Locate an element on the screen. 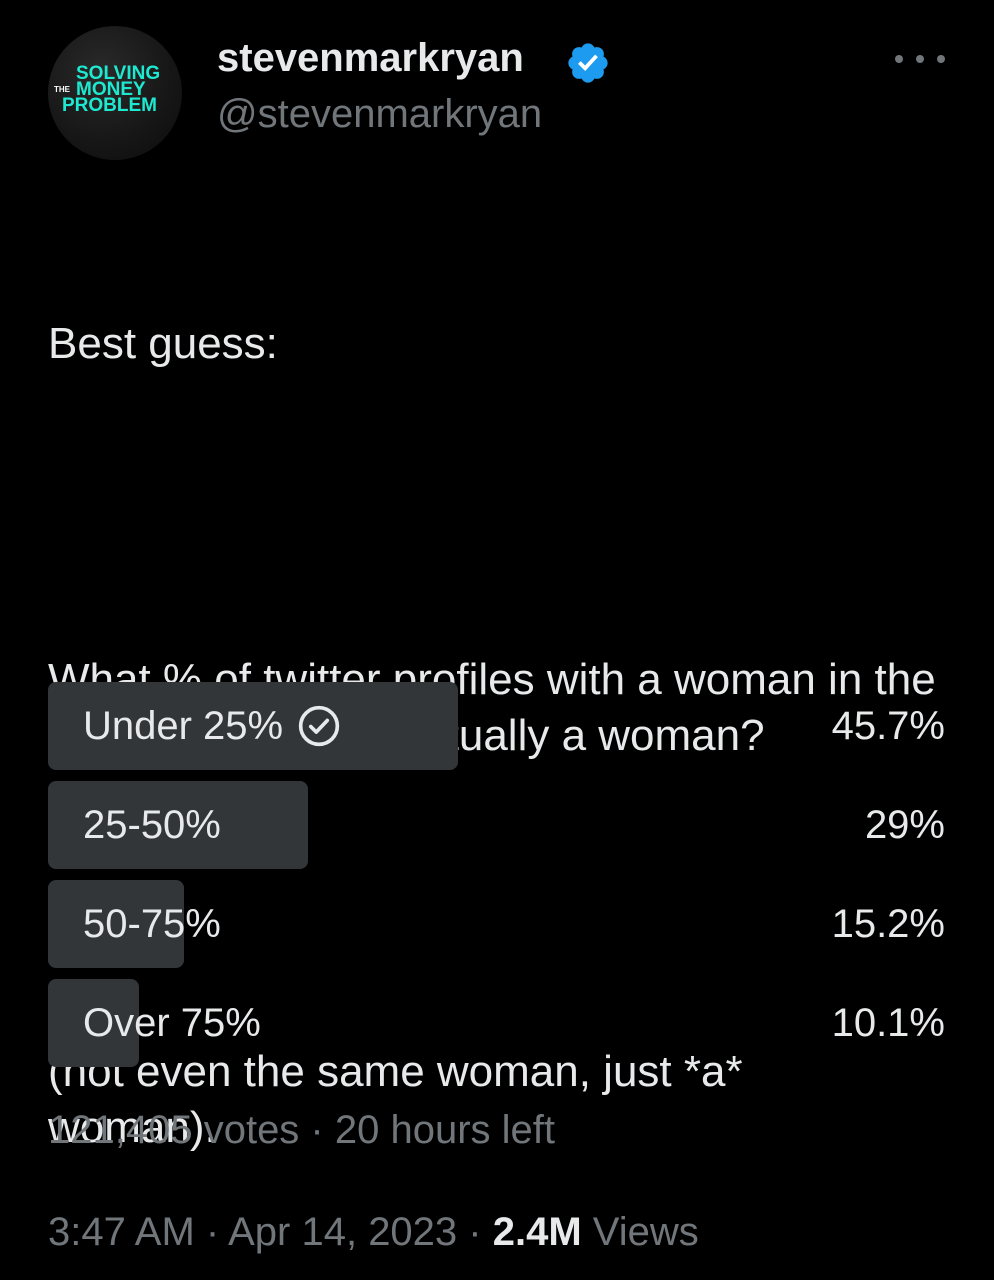 This screenshot has width=994, height=1280. display-name: stevenmarkryan is located at coordinates (370, 58).